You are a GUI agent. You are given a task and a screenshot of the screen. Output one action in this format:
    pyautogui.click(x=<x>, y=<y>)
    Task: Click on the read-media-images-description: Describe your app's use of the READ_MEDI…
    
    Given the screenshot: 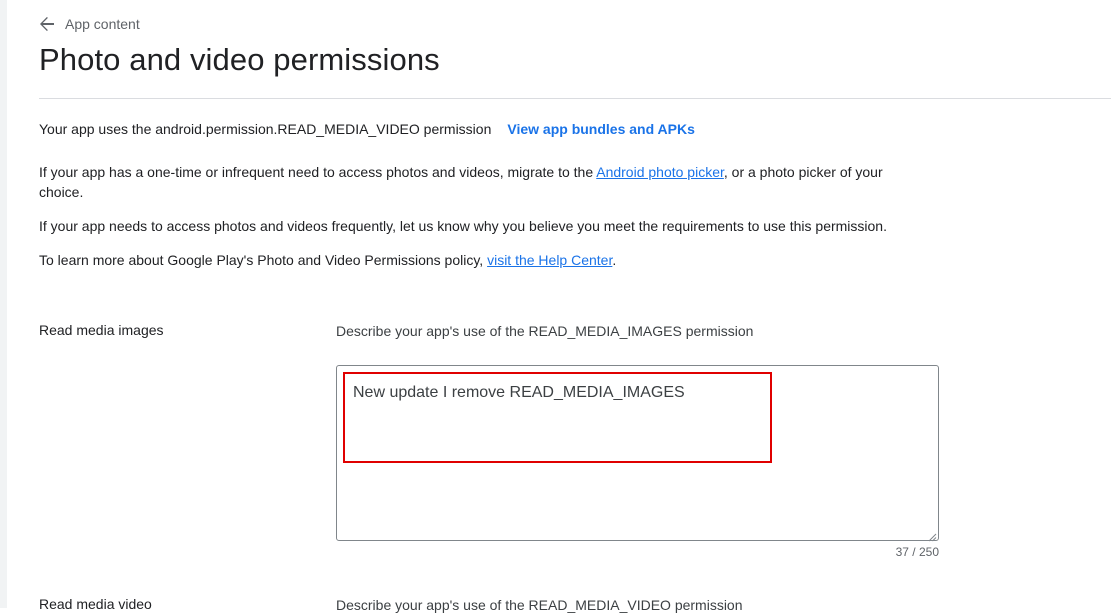 What is the action you would take?
    pyautogui.click(x=545, y=331)
    